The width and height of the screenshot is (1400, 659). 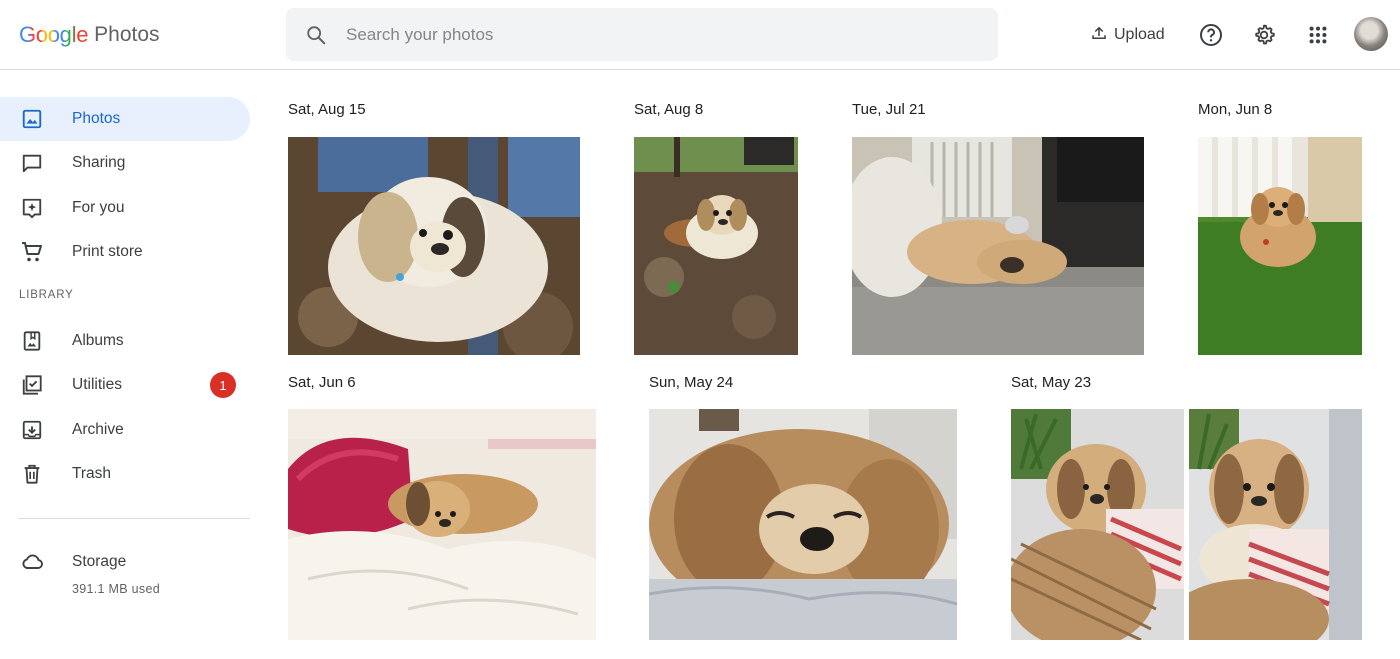 I want to click on search-bar, so click(x=642, y=34).